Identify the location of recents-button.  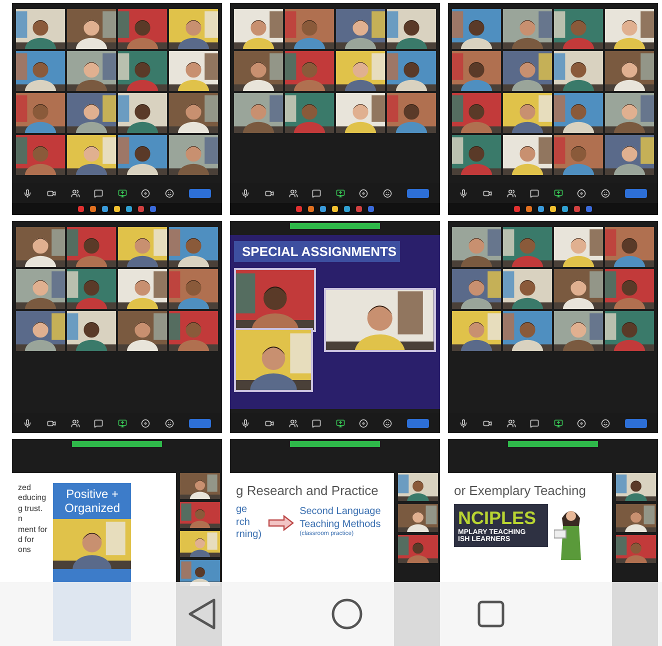
(491, 614).